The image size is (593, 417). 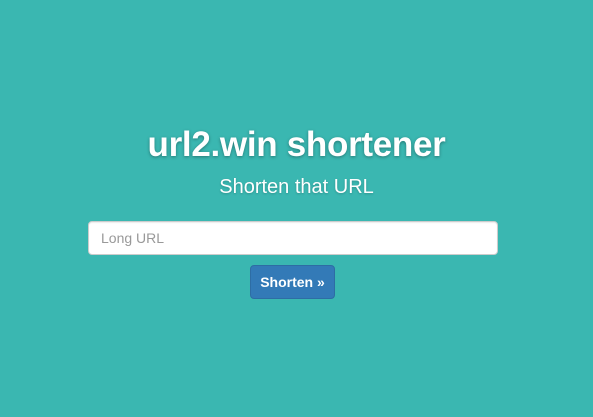 I want to click on shorten-button: Shorten », so click(x=292, y=282).